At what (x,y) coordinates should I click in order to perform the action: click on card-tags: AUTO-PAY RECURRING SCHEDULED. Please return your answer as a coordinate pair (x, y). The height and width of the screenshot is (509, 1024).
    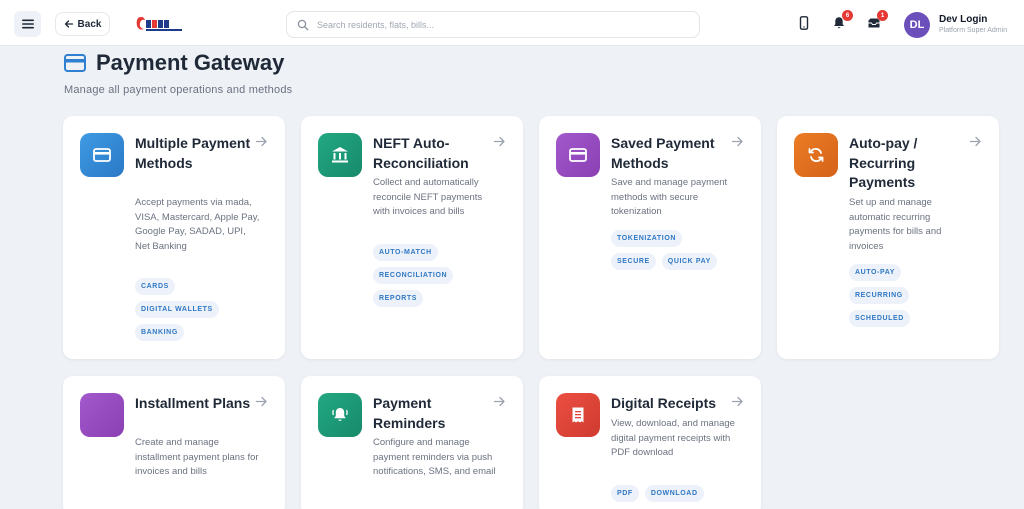
    Looking at the image, I should click on (919, 295).